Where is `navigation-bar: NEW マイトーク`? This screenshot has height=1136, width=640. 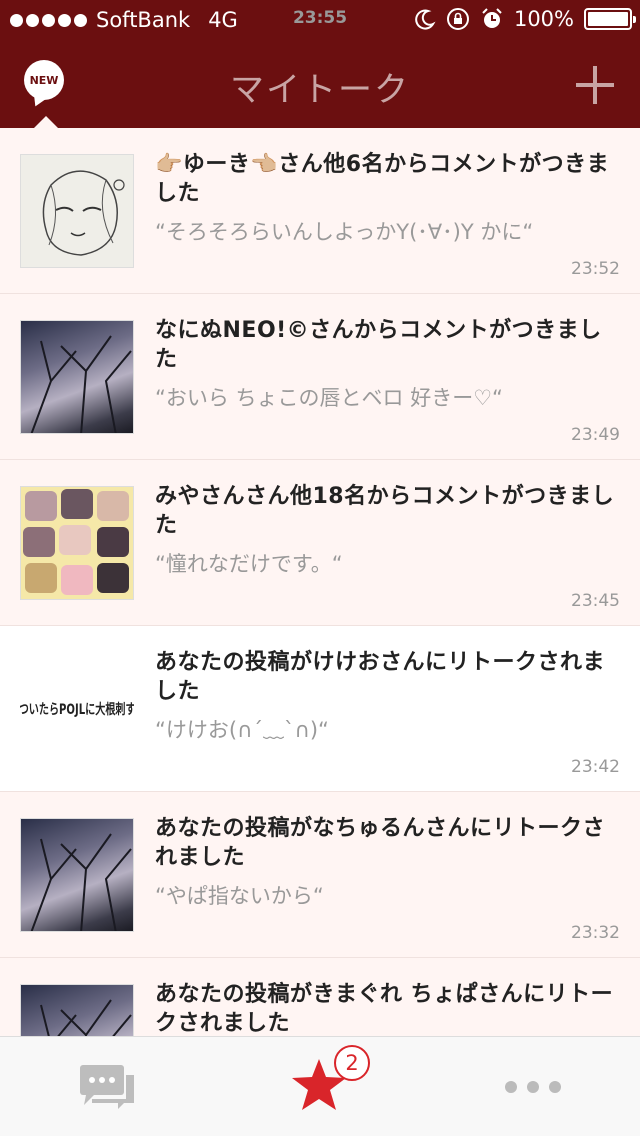 navigation-bar: NEW マイトーク is located at coordinates (320, 84).